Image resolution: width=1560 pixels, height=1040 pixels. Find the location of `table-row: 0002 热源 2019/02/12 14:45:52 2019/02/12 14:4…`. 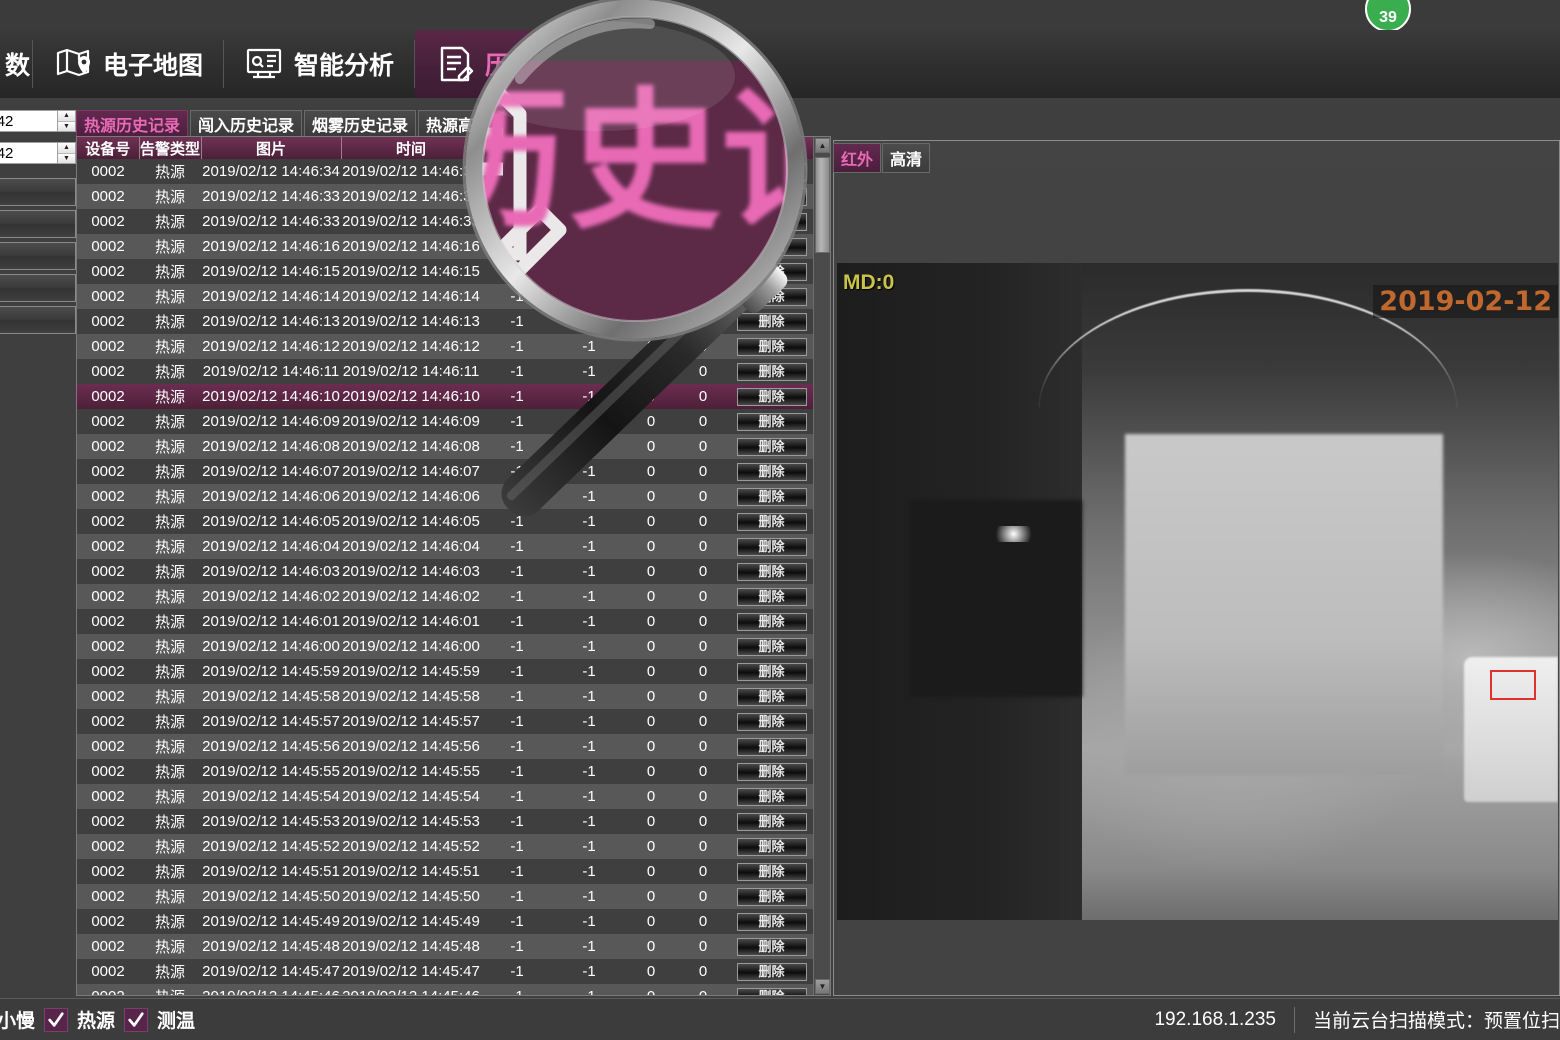

table-row: 0002 热源 2019/02/12 14:45:52 2019/02/12 14:4… is located at coordinates (445, 846).